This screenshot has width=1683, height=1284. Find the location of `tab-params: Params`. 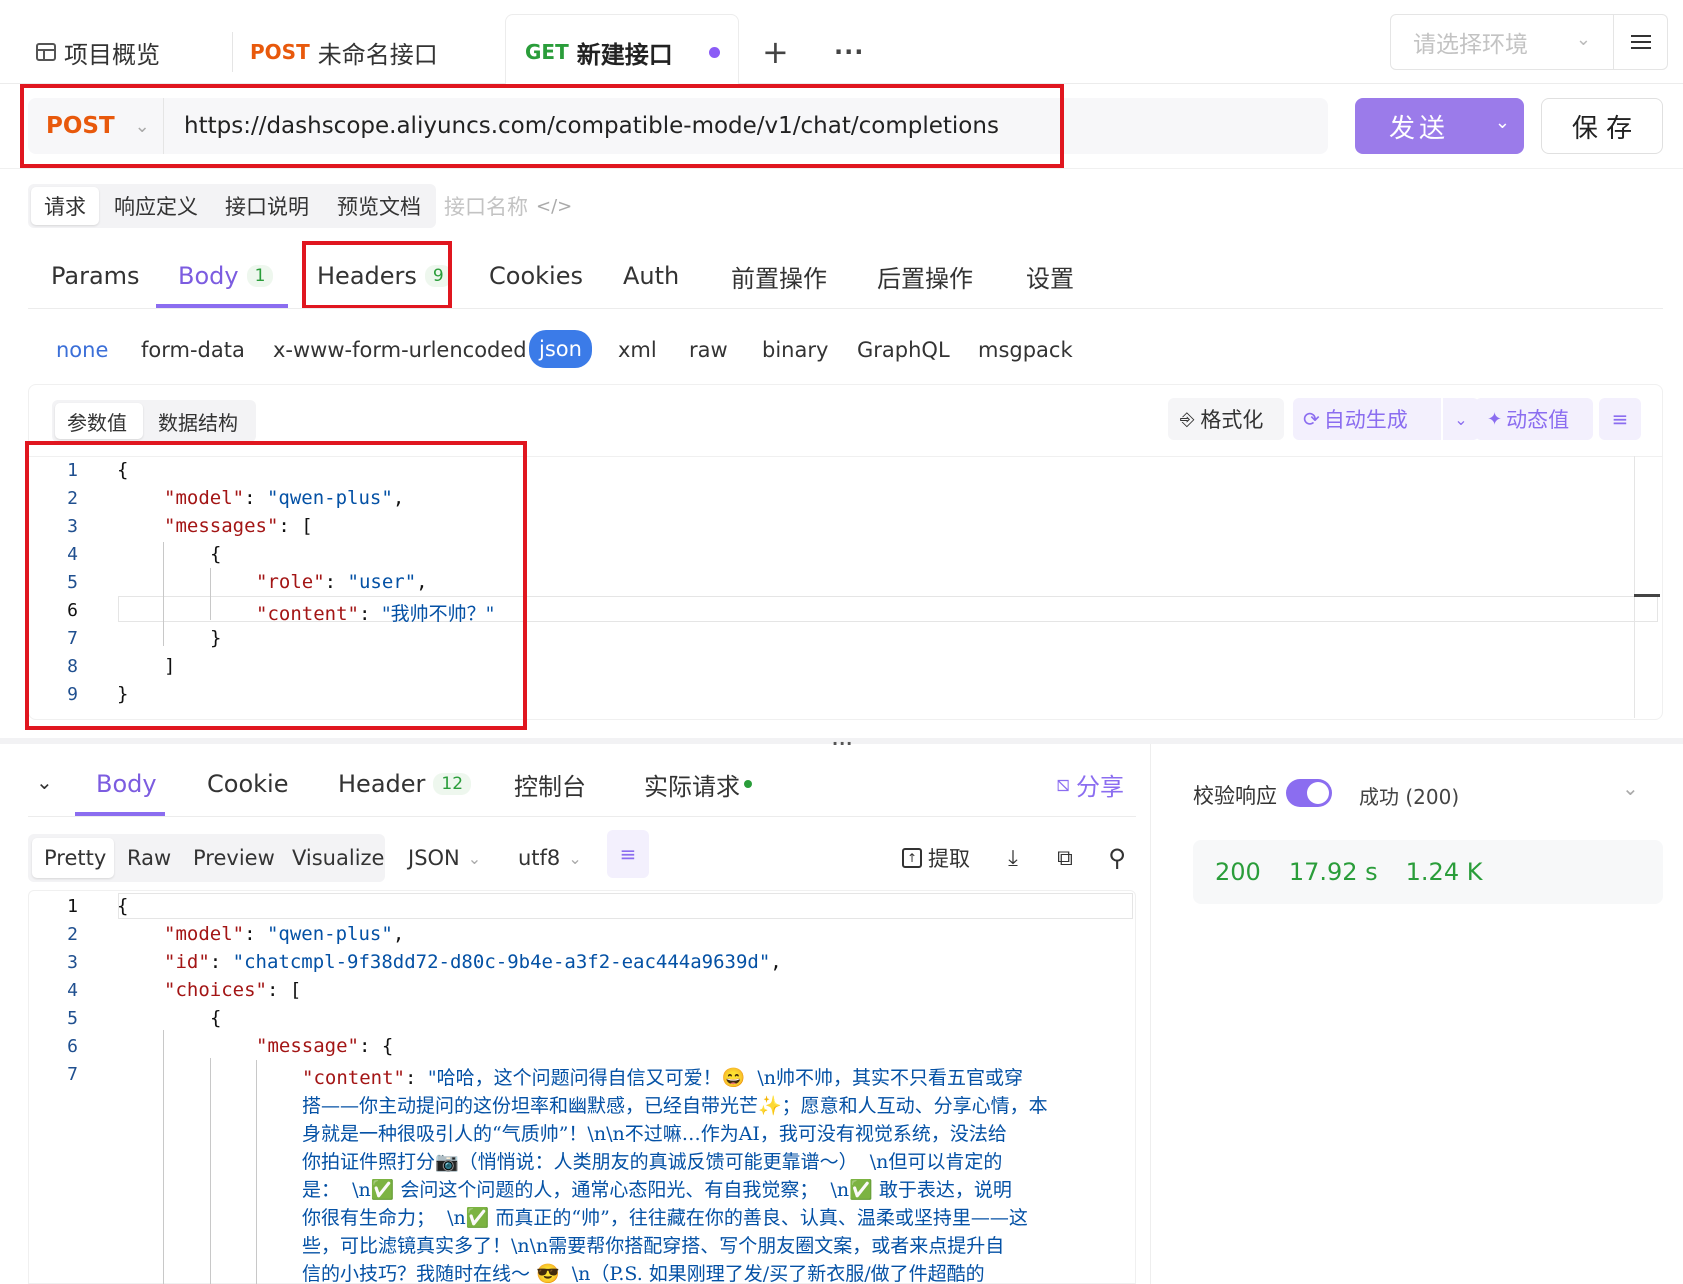

tab-params: Params is located at coordinates (95, 276).